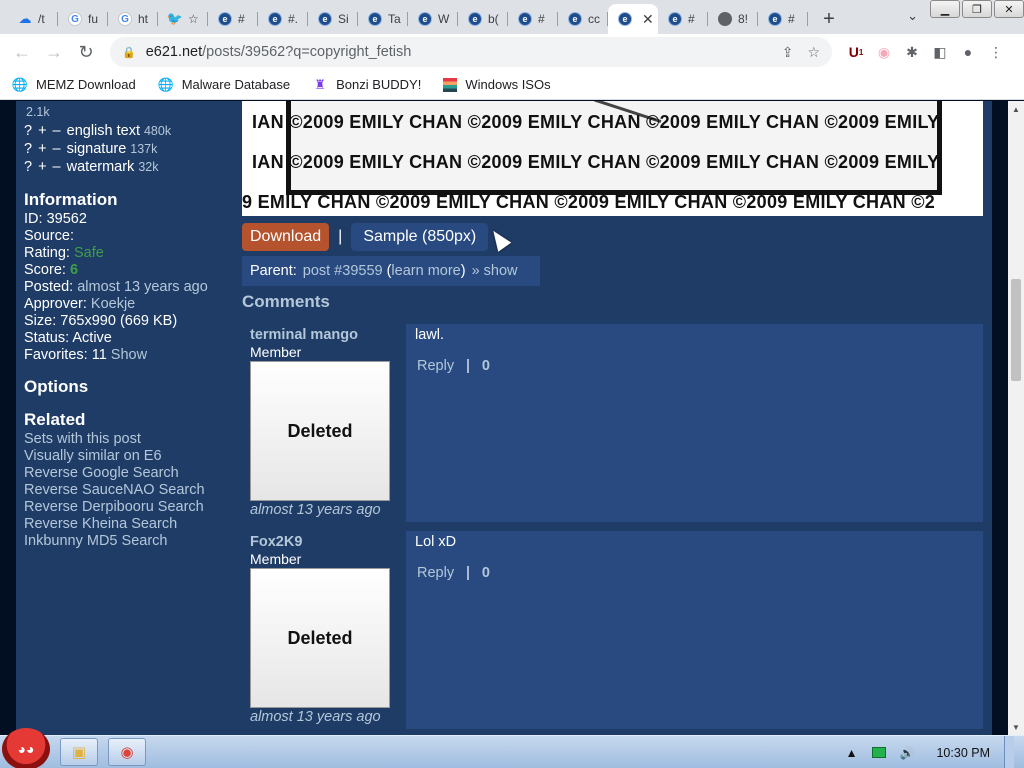 The image size is (1024, 768). Describe the element at coordinates (233, 19) in the screenshot. I see `tab-4: e #` at that location.